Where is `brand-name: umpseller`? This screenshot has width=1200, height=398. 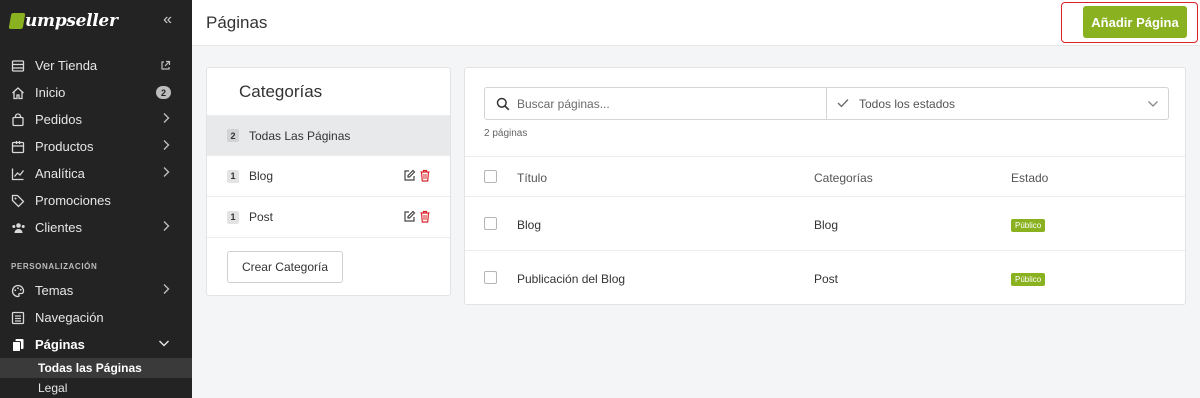 brand-name: umpseller is located at coordinates (71, 21).